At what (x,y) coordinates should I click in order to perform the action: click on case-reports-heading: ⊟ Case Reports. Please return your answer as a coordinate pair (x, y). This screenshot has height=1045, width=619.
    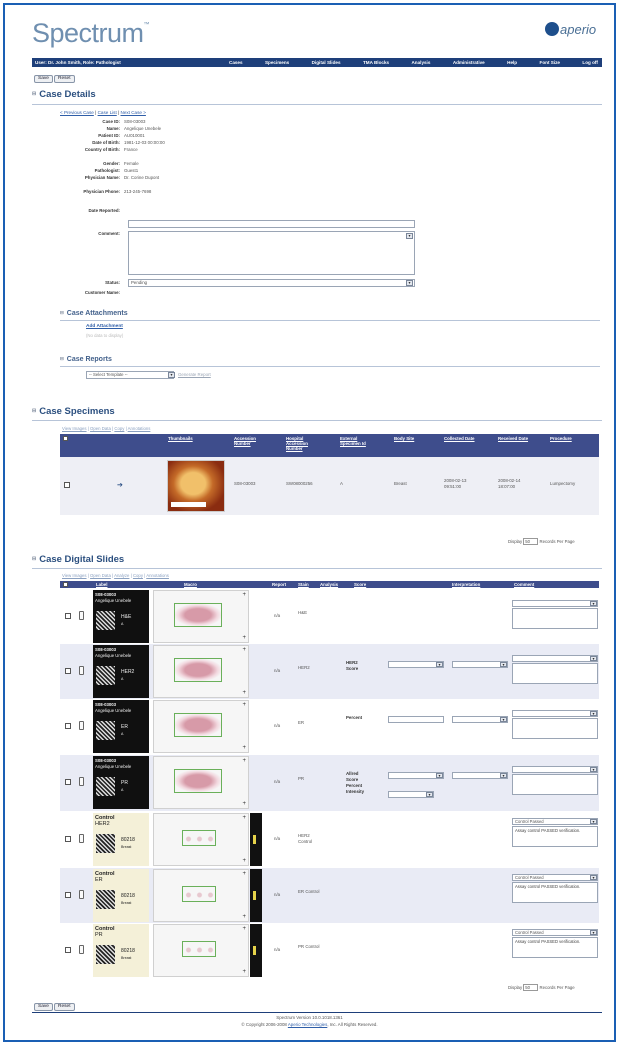
    Looking at the image, I should click on (86, 359).